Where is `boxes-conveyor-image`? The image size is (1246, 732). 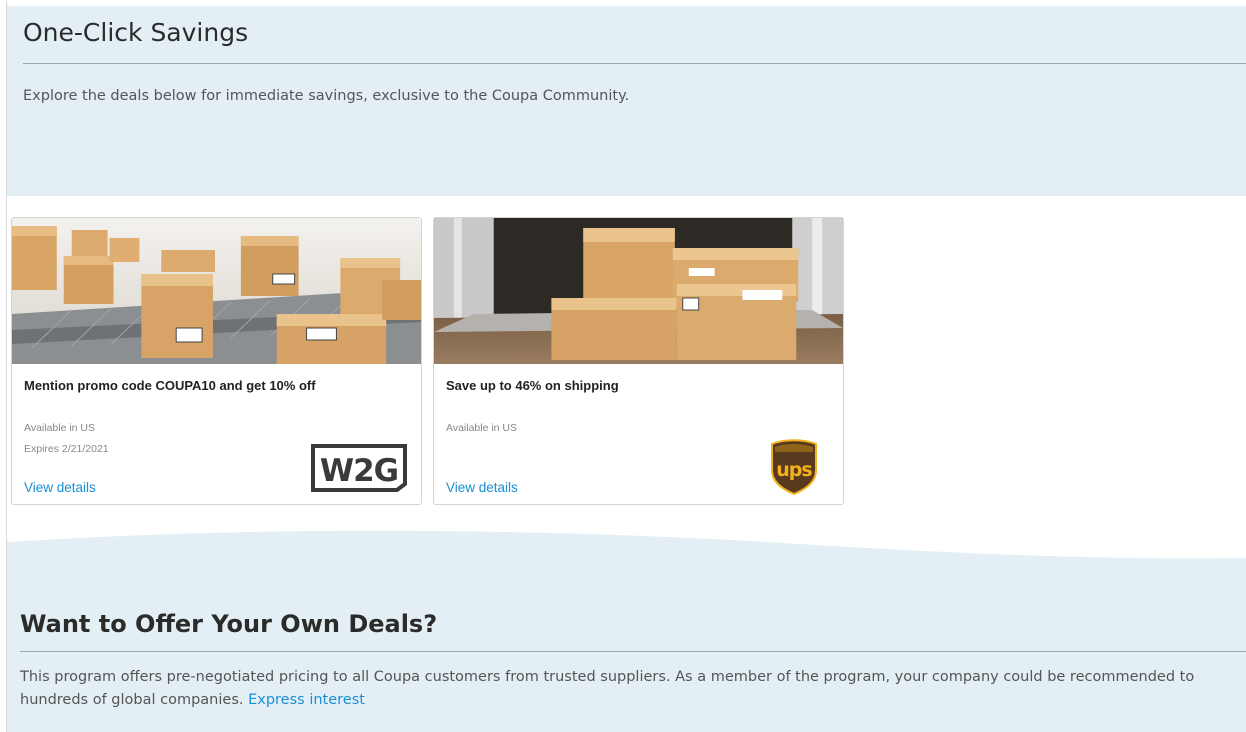 boxes-conveyor-image is located at coordinates (216, 291).